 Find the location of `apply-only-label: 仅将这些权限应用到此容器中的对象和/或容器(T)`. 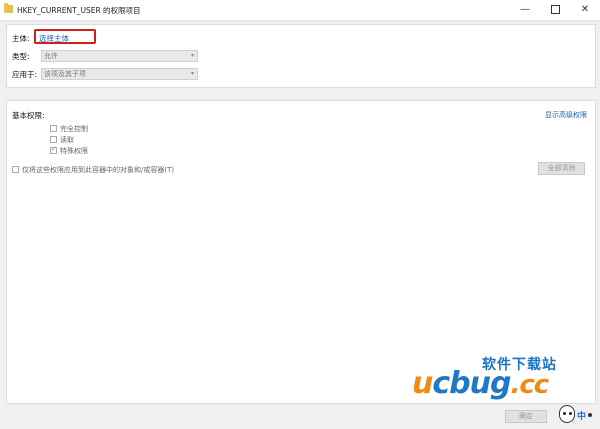

apply-only-label: 仅将这些权限应用到此容器中的对象和/或容器(T) is located at coordinates (98, 170).